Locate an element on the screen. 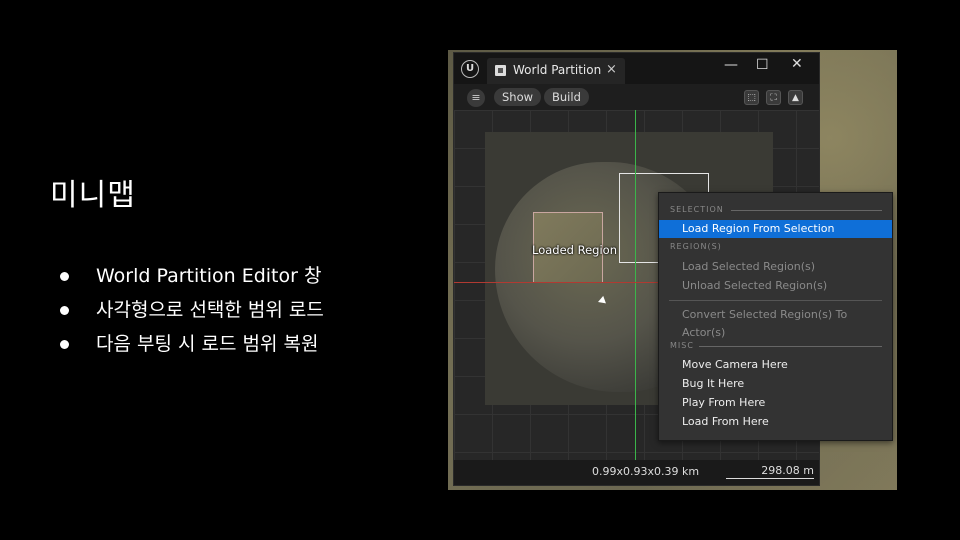 The image size is (960, 540). section-selection: SELECTION is located at coordinates (775, 210).